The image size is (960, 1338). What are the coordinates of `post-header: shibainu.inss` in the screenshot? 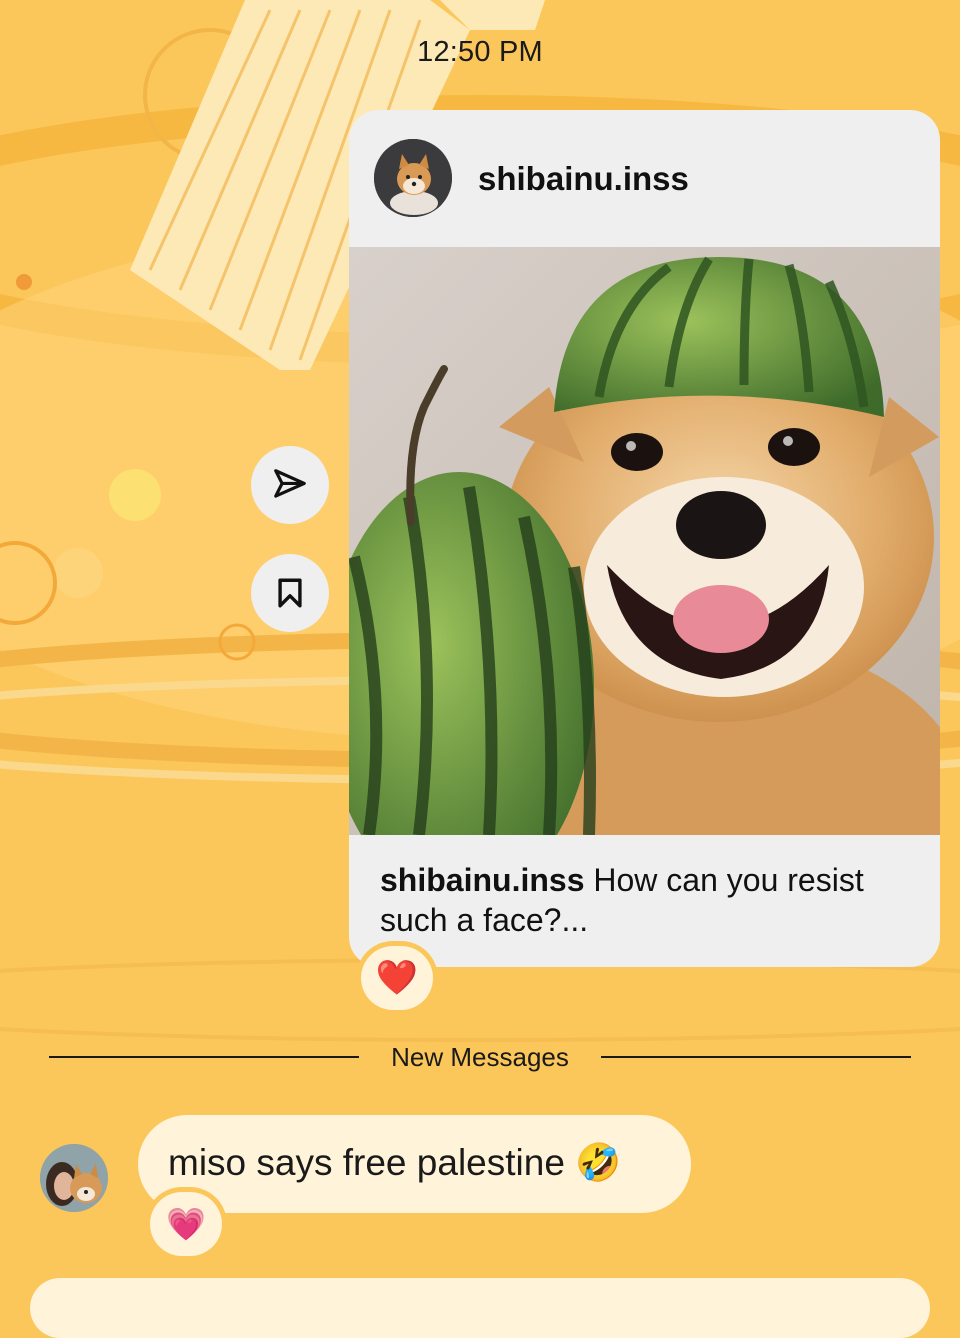 It's located at (644, 178).